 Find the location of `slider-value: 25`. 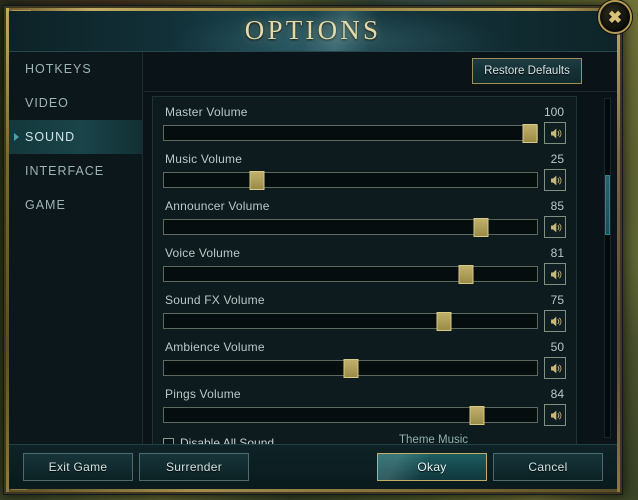

slider-value: 25 is located at coordinates (557, 159).